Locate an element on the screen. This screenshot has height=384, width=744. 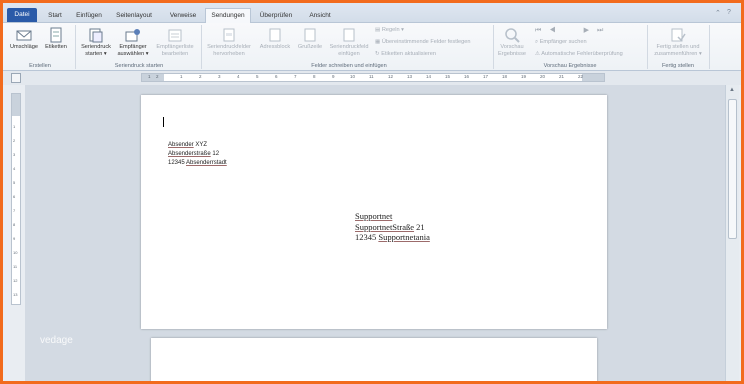
top-margin-marker is located at coordinates (16, 105).